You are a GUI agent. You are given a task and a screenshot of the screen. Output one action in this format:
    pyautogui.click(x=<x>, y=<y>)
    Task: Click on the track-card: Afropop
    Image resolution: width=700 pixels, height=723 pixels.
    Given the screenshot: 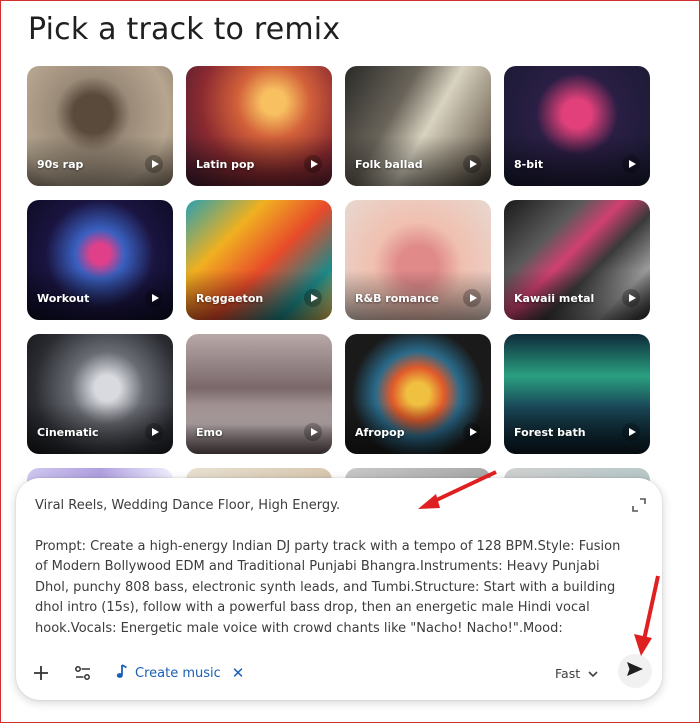 What is the action you would take?
    pyautogui.click(x=418, y=394)
    